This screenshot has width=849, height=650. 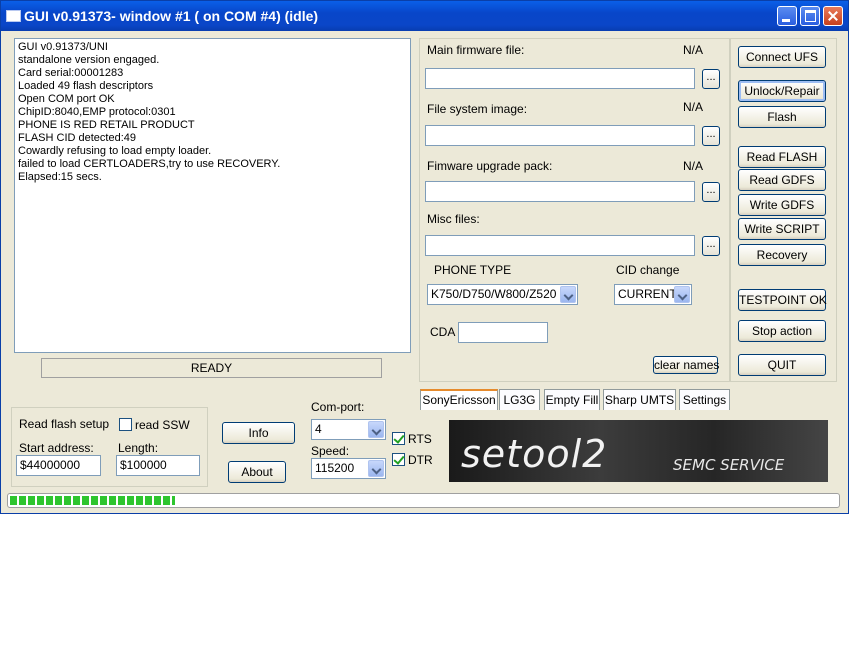 I want to click on log-line: ChipID:8040,EMP protocol:0301, so click(x=97, y=112).